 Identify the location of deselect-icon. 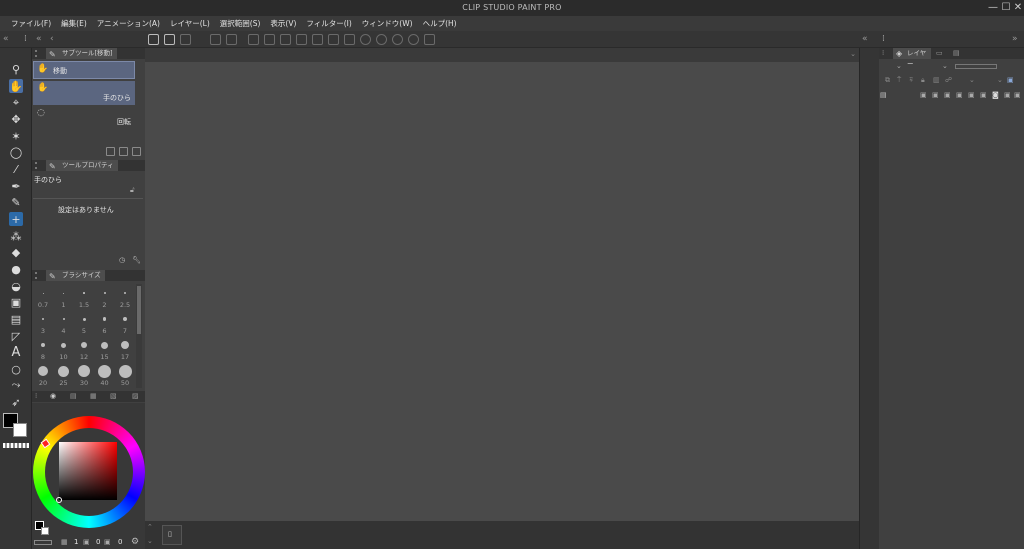
(317, 39).